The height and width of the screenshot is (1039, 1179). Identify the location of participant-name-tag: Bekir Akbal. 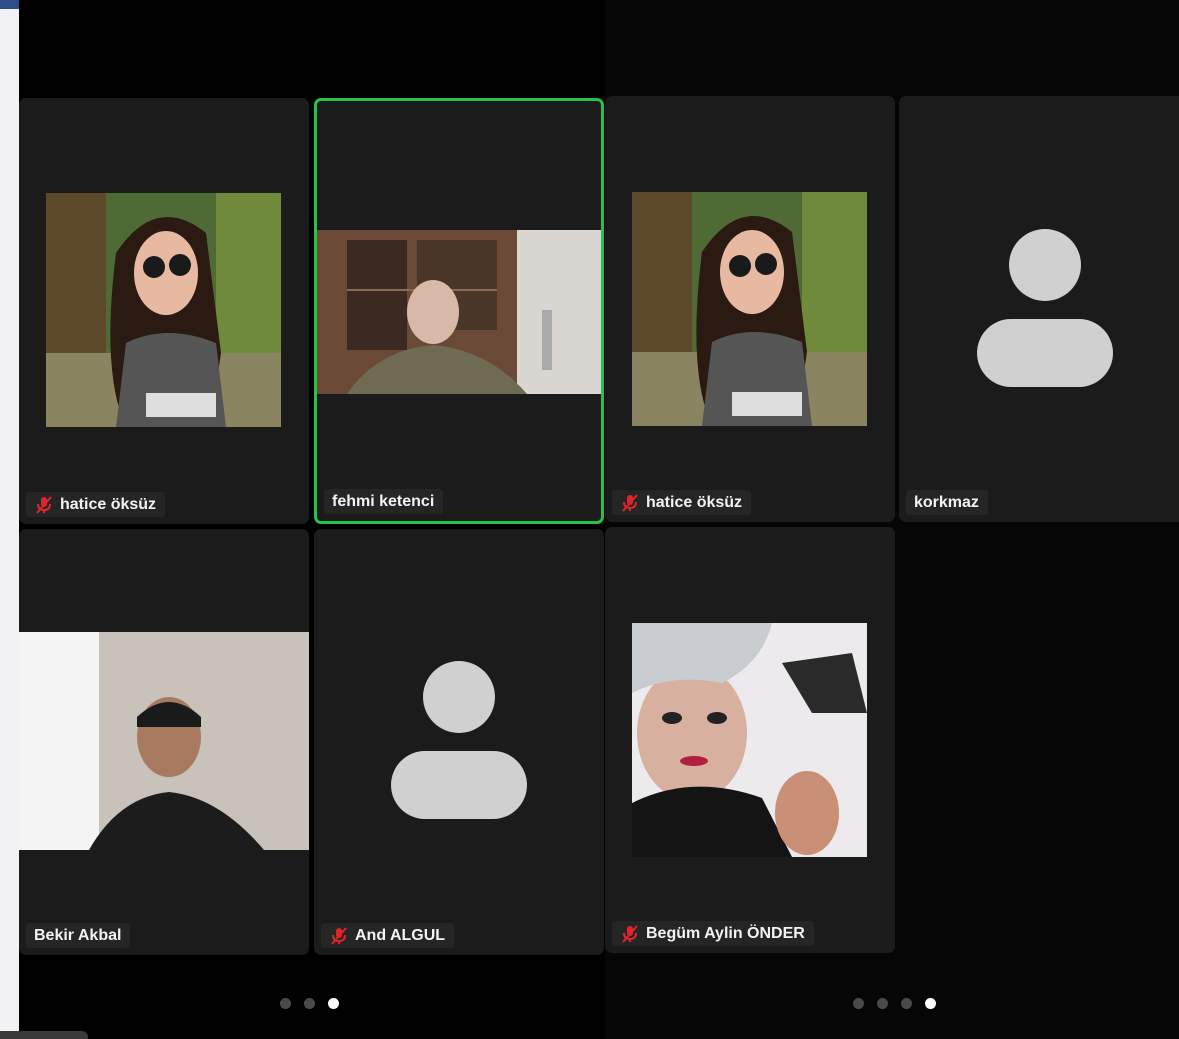
(78, 935).